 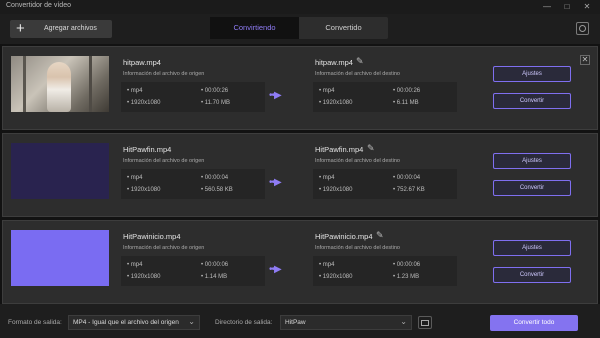 What do you see at coordinates (385, 97) in the screenshot?
I see `dest-meta: • mp4 • 00:00:26 • 1920x1080 • 6.11 MB` at bounding box center [385, 97].